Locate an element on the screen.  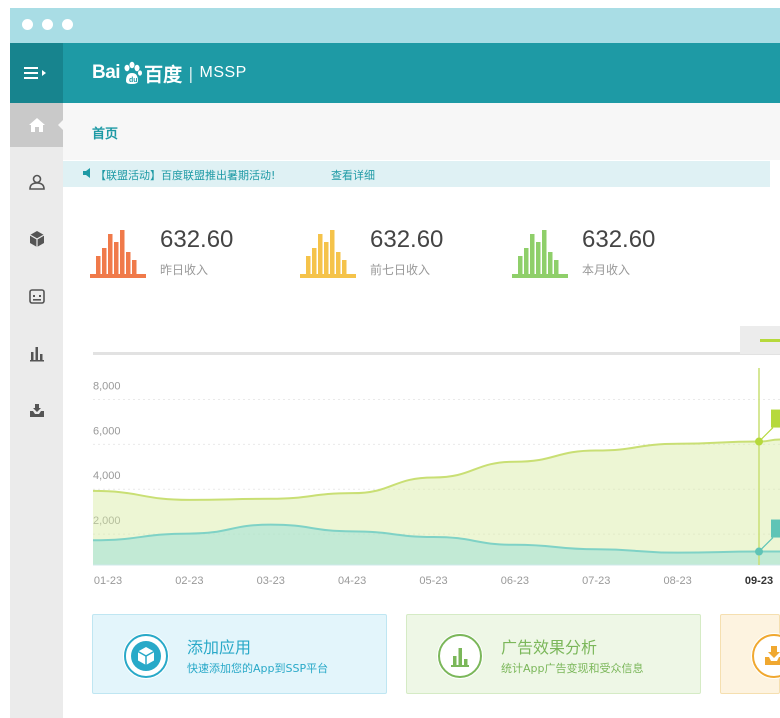
card-subtitle: 快速添加您的App到SSP平台 is located at coordinates (258, 668).